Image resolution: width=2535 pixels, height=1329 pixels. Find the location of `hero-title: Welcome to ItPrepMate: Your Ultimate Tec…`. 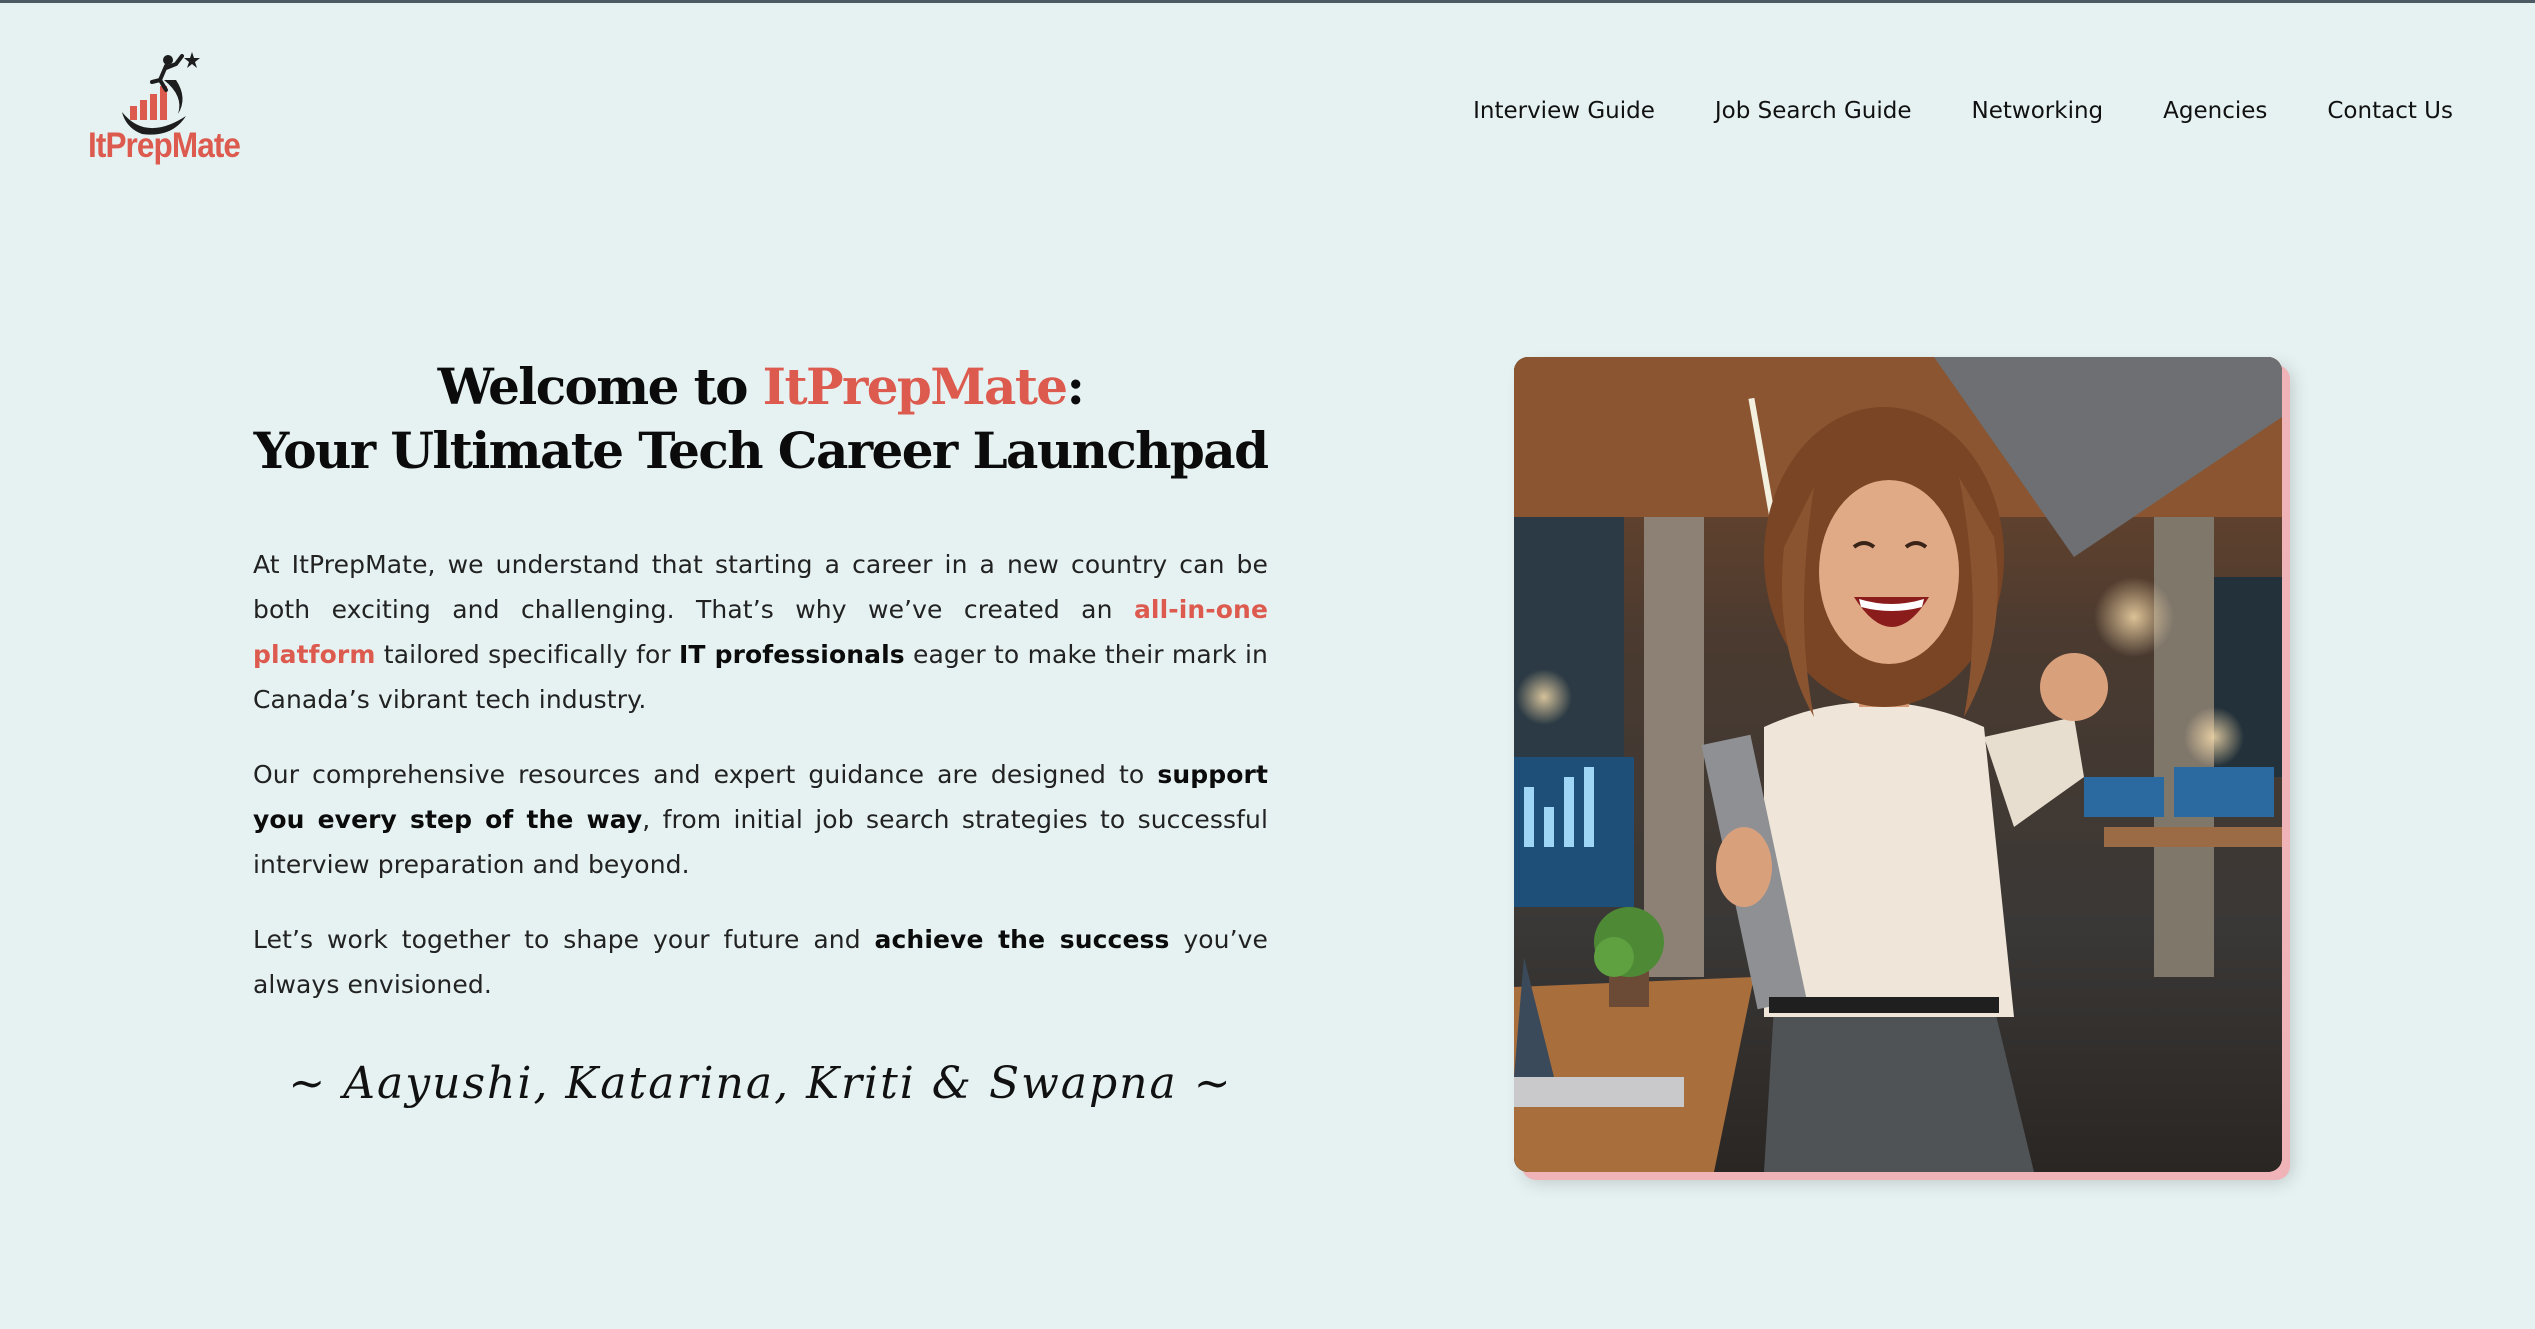

hero-title: Welcome to ItPrepMate: Your Ultimate Tec… is located at coordinates (761, 419).